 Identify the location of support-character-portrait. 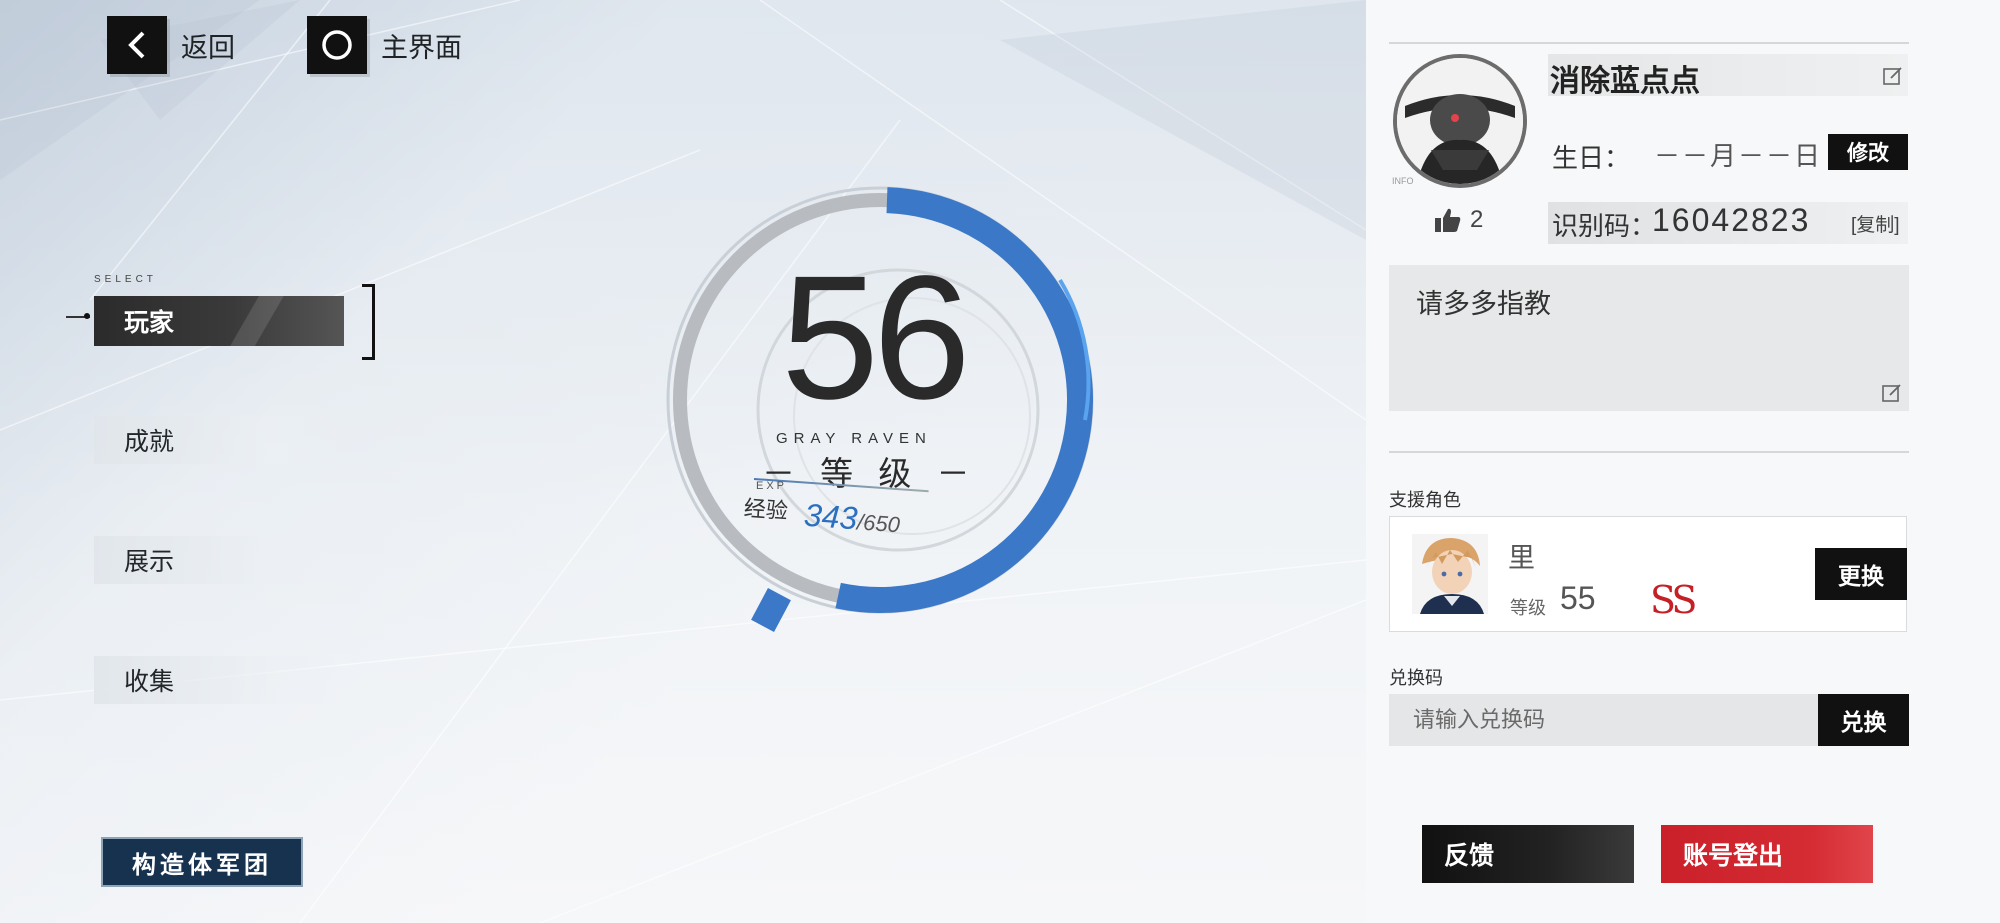
(1450, 574).